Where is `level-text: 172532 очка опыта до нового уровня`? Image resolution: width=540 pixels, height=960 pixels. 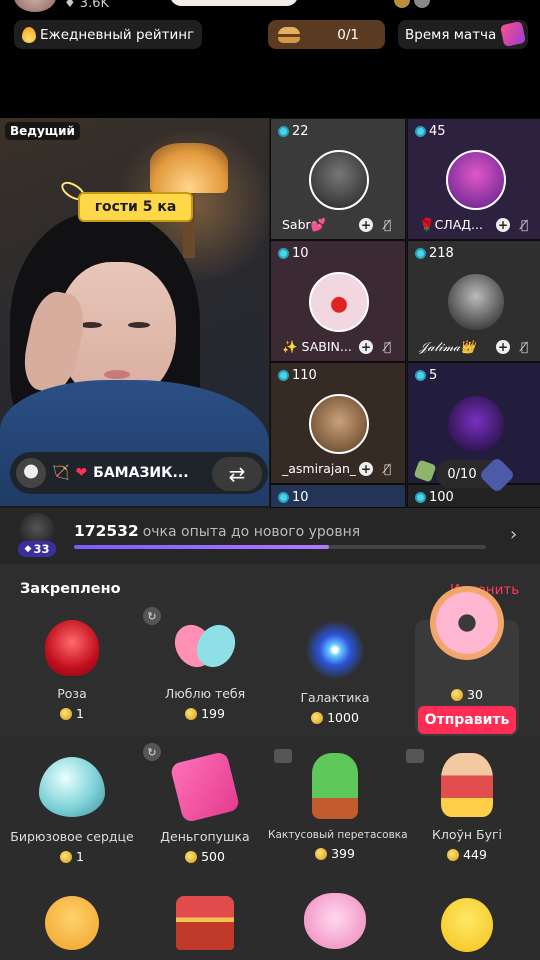 level-text: 172532 очка опыта до нового уровня is located at coordinates (217, 531).